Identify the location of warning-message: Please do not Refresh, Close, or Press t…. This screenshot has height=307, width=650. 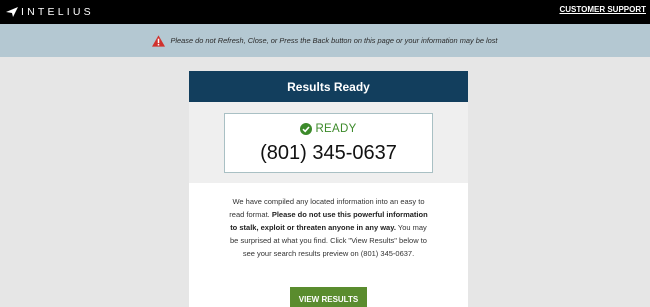
(334, 40).